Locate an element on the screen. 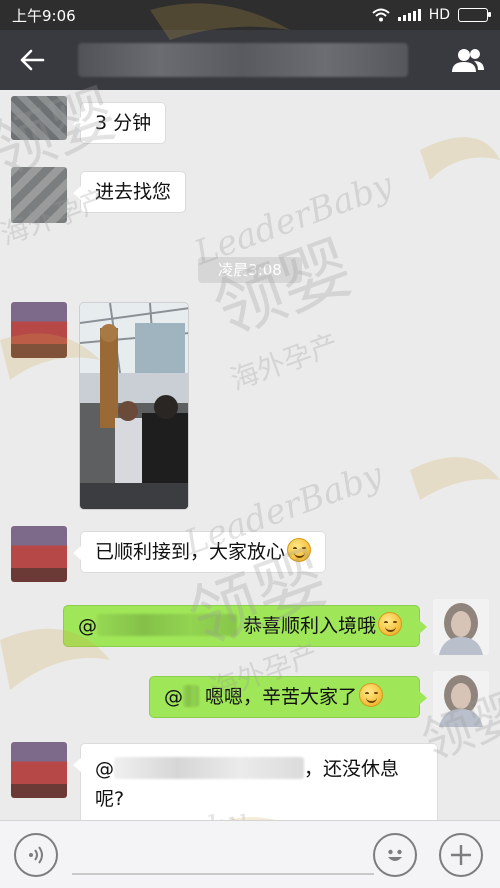 The height and width of the screenshot is (888, 500). image-message is located at coordinates (134, 406).